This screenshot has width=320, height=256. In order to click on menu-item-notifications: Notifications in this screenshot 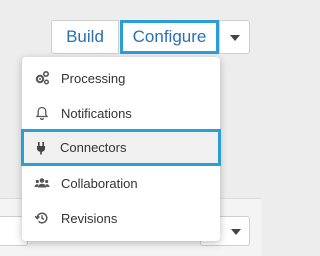, I will do `click(121, 113)`.